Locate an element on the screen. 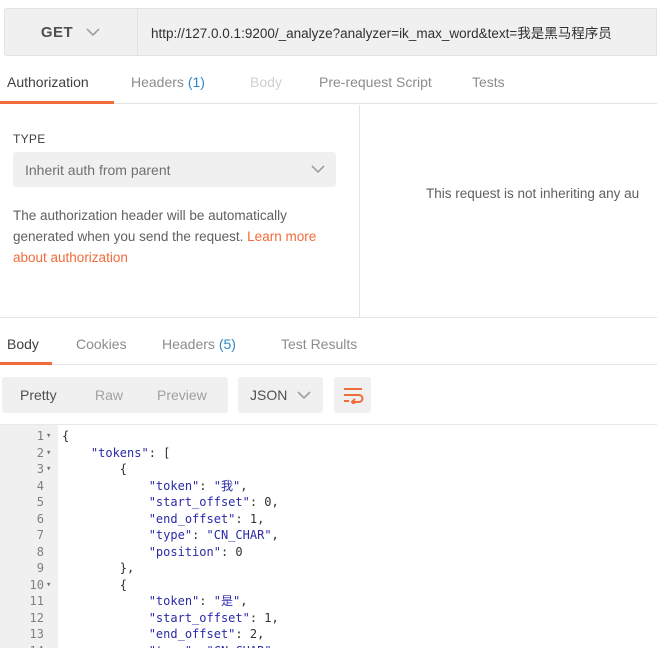 This screenshot has height=661, width=657. tab-response-headers: Headers (5) is located at coordinates (199, 344).